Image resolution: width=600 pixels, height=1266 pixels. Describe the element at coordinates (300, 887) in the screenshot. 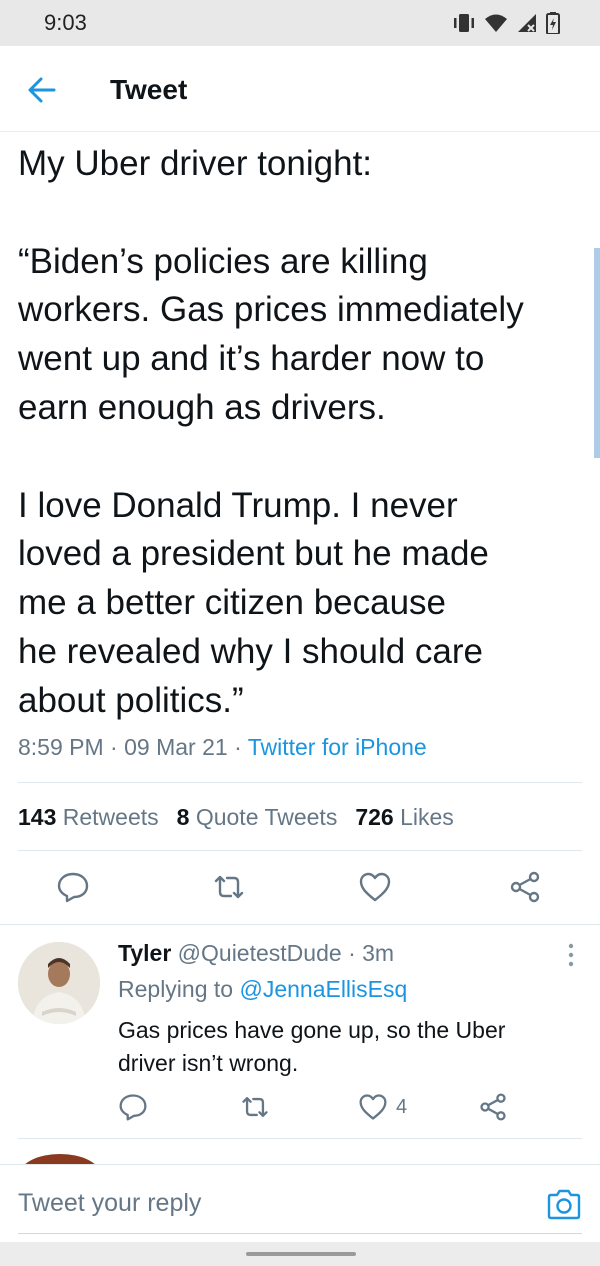

I see `tweet-action-bar` at that location.